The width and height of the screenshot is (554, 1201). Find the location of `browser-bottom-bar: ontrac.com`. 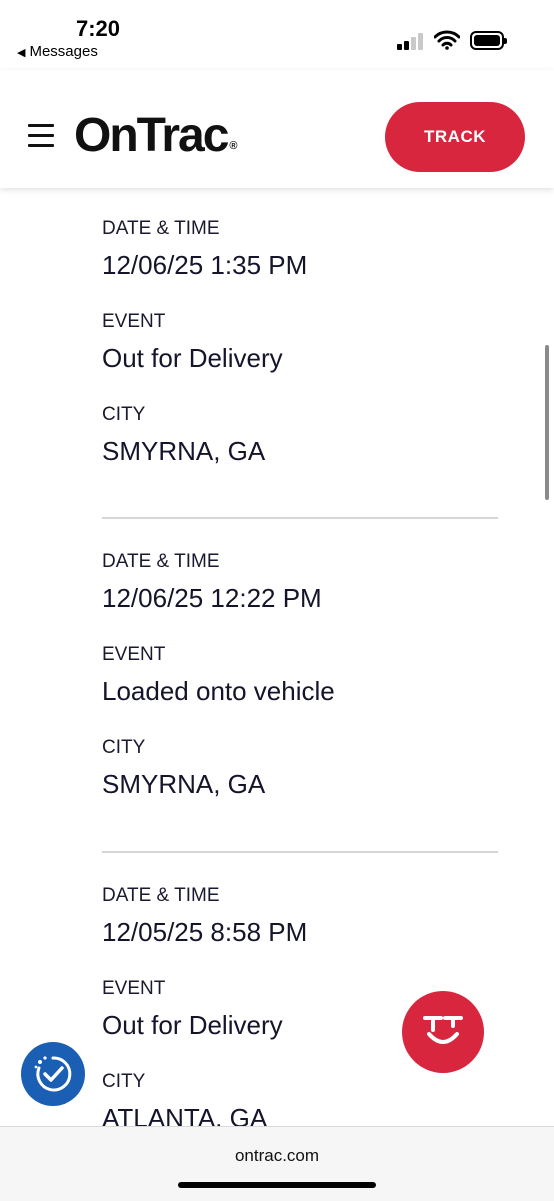

browser-bottom-bar: ontrac.com is located at coordinates (277, 1163).